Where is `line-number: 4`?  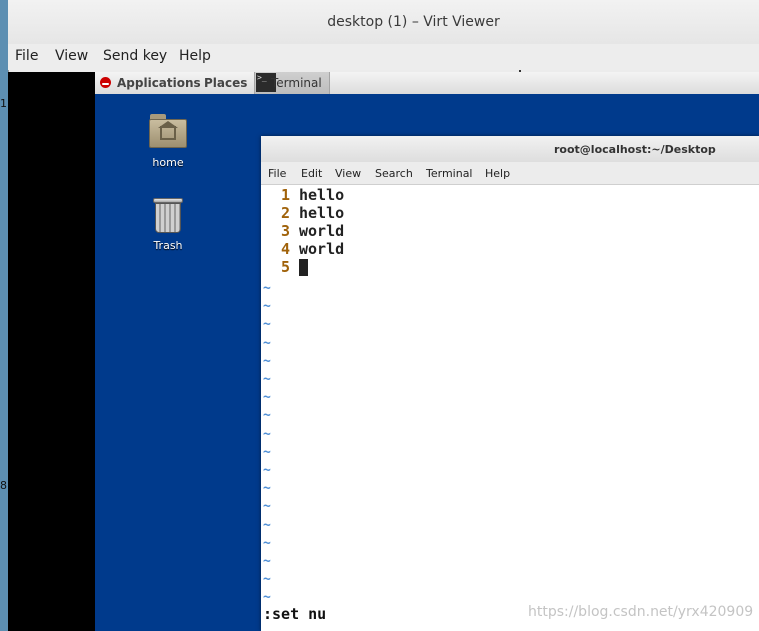
line-number: 4 is located at coordinates (285, 249).